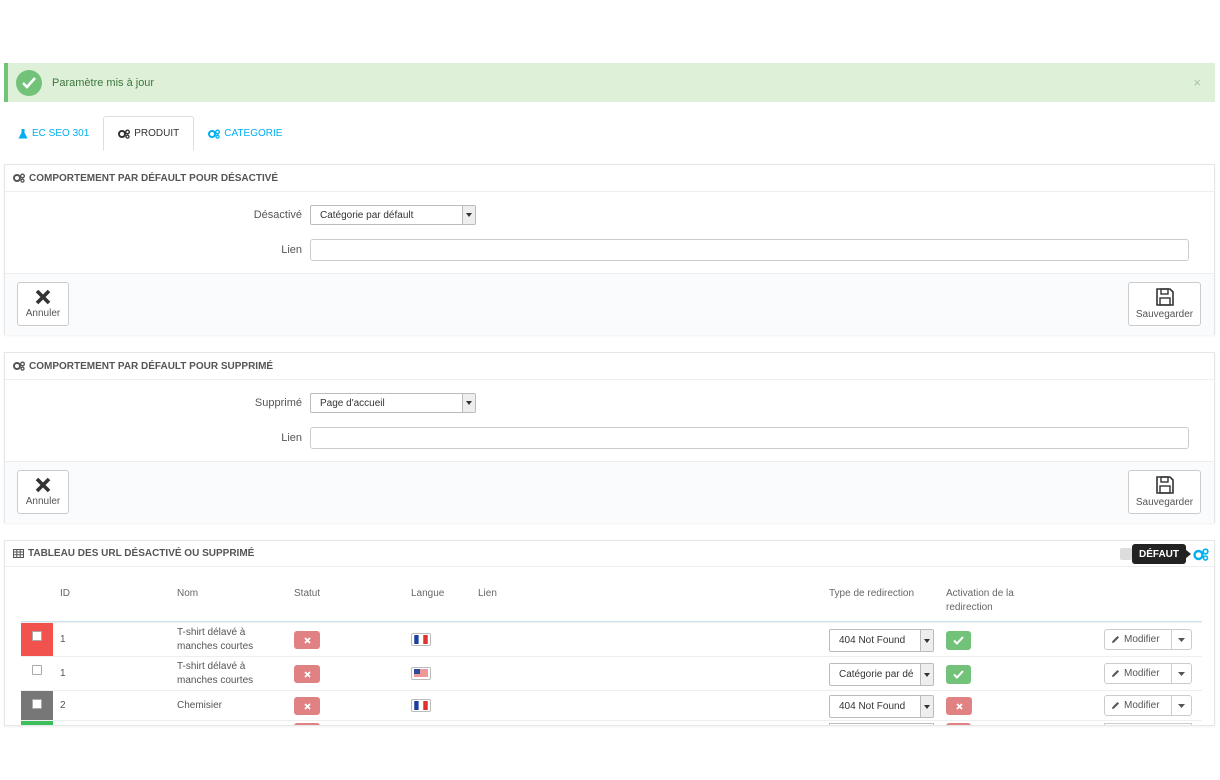 This screenshot has width=1220, height=780. Describe the element at coordinates (881, 724) in the screenshot. I see `redirect-type-select` at that location.